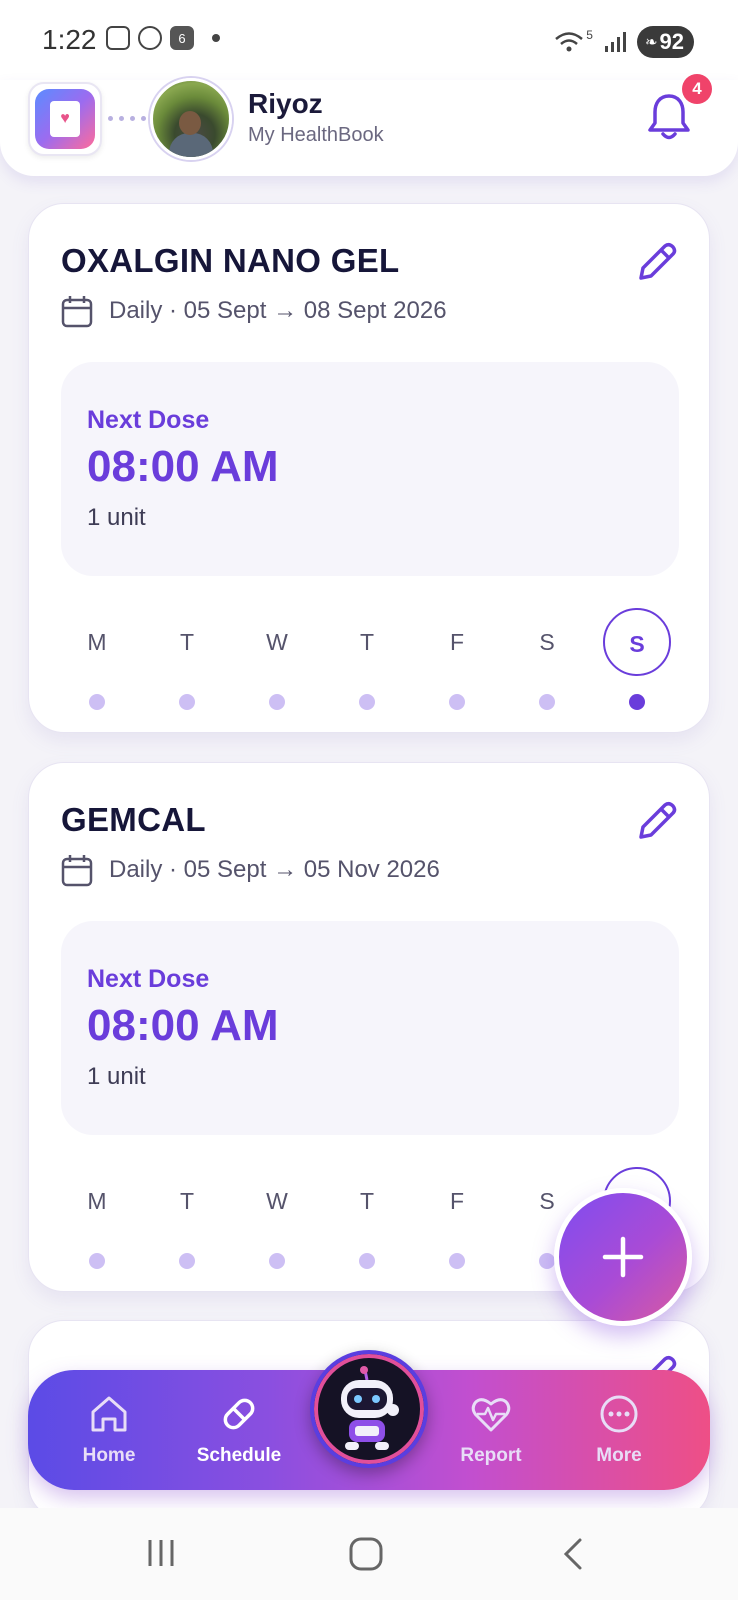 The image size is (738, 1600). I want to click on more-notifications-dot-icon, so click(216, 38).